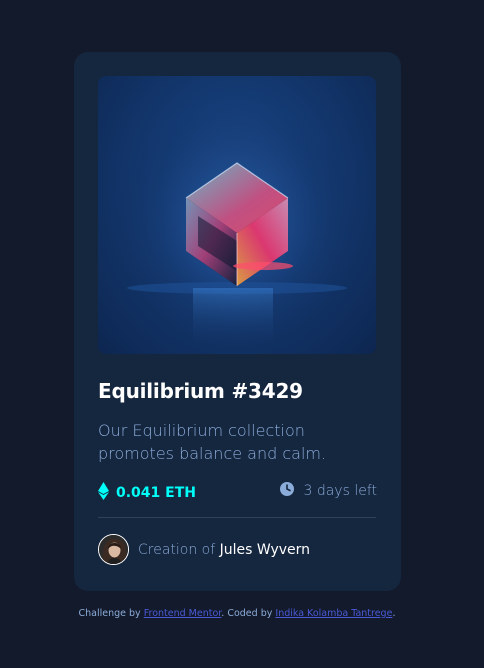 Image resolution: width=484 pixels, height=668 pixels. I want to click on clock-icon, so click(287, 491).